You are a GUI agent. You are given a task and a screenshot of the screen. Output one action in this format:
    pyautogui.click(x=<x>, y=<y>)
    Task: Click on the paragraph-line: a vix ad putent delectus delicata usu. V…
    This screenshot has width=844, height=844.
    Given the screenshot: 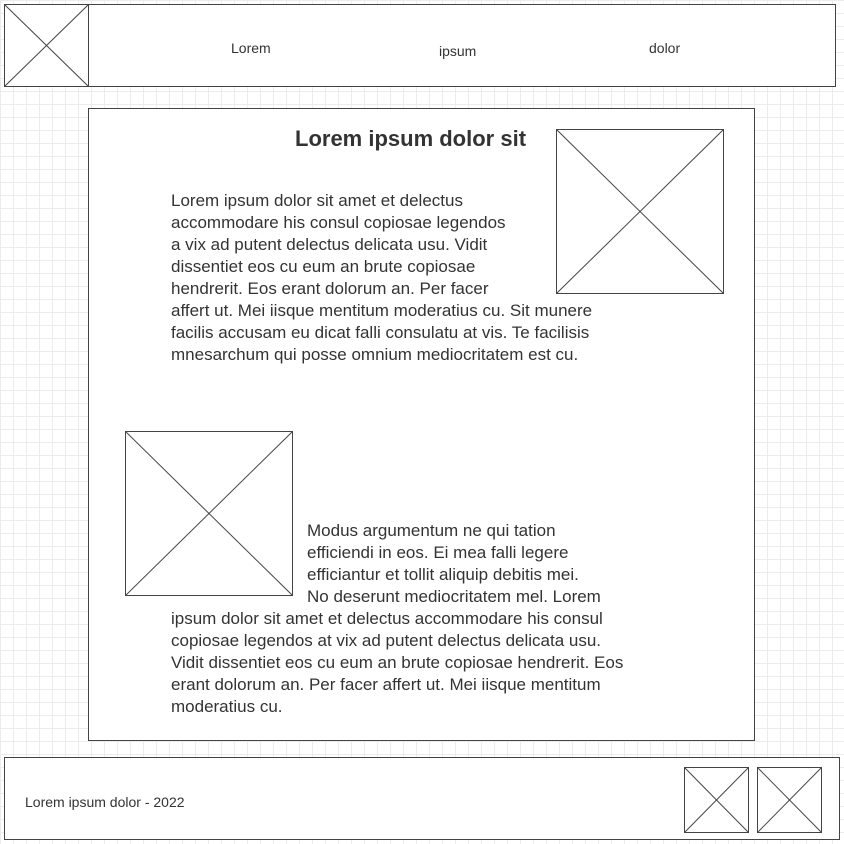 What is the action you would take?
    pyautogui.click(x=329, y=244)
    